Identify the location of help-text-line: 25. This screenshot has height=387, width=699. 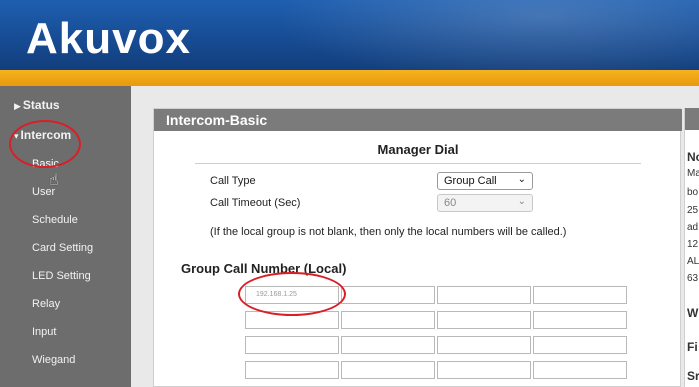
(693, 210).